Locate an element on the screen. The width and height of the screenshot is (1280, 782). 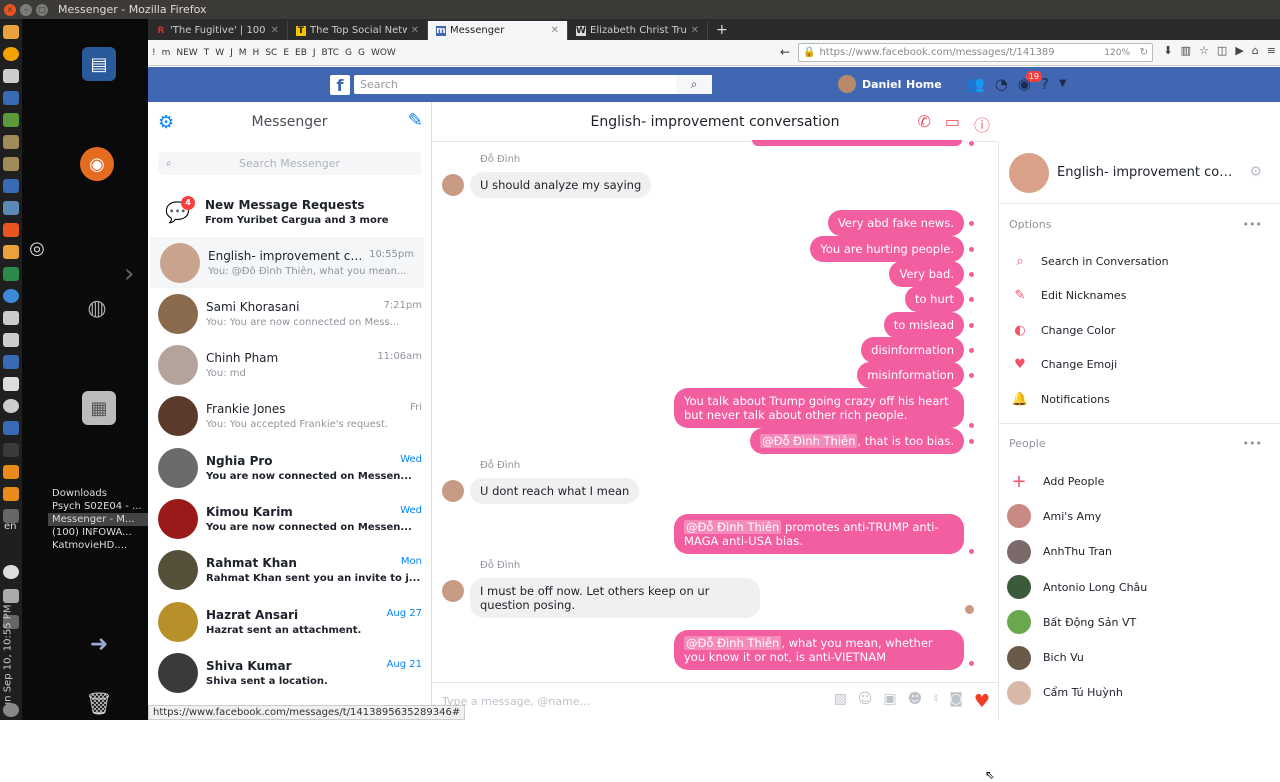
calendar-icon is located at coordinates (11, 98).